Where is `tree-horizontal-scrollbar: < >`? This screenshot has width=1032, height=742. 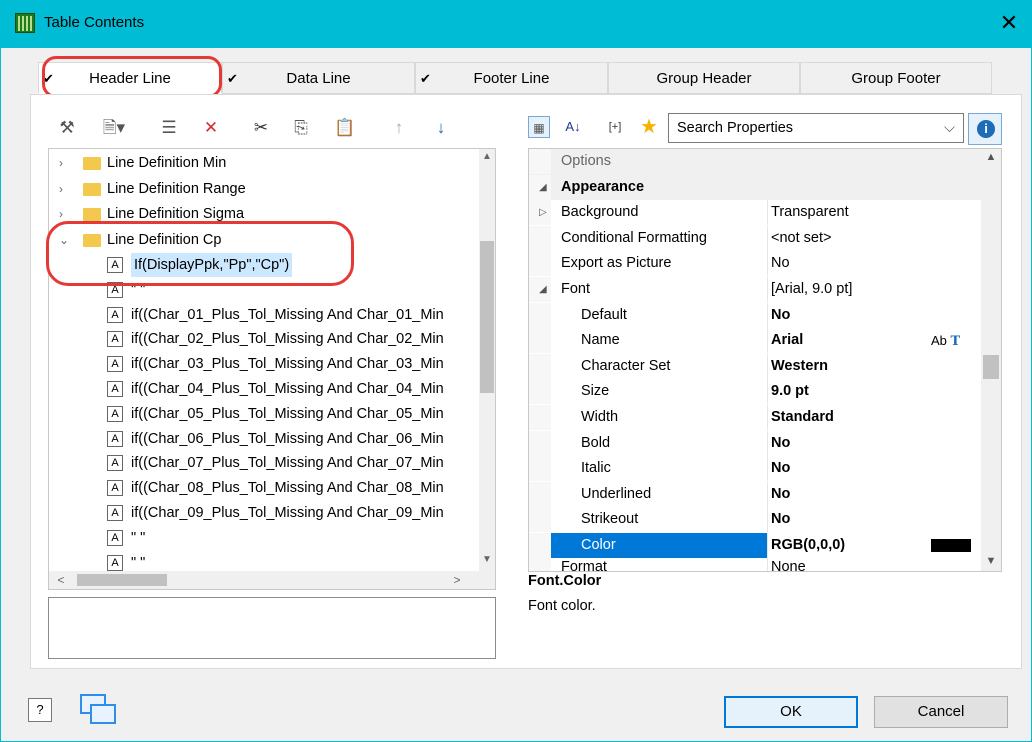 tree-horizontal-scrollbar: < > is located at coordinates (272, 580).